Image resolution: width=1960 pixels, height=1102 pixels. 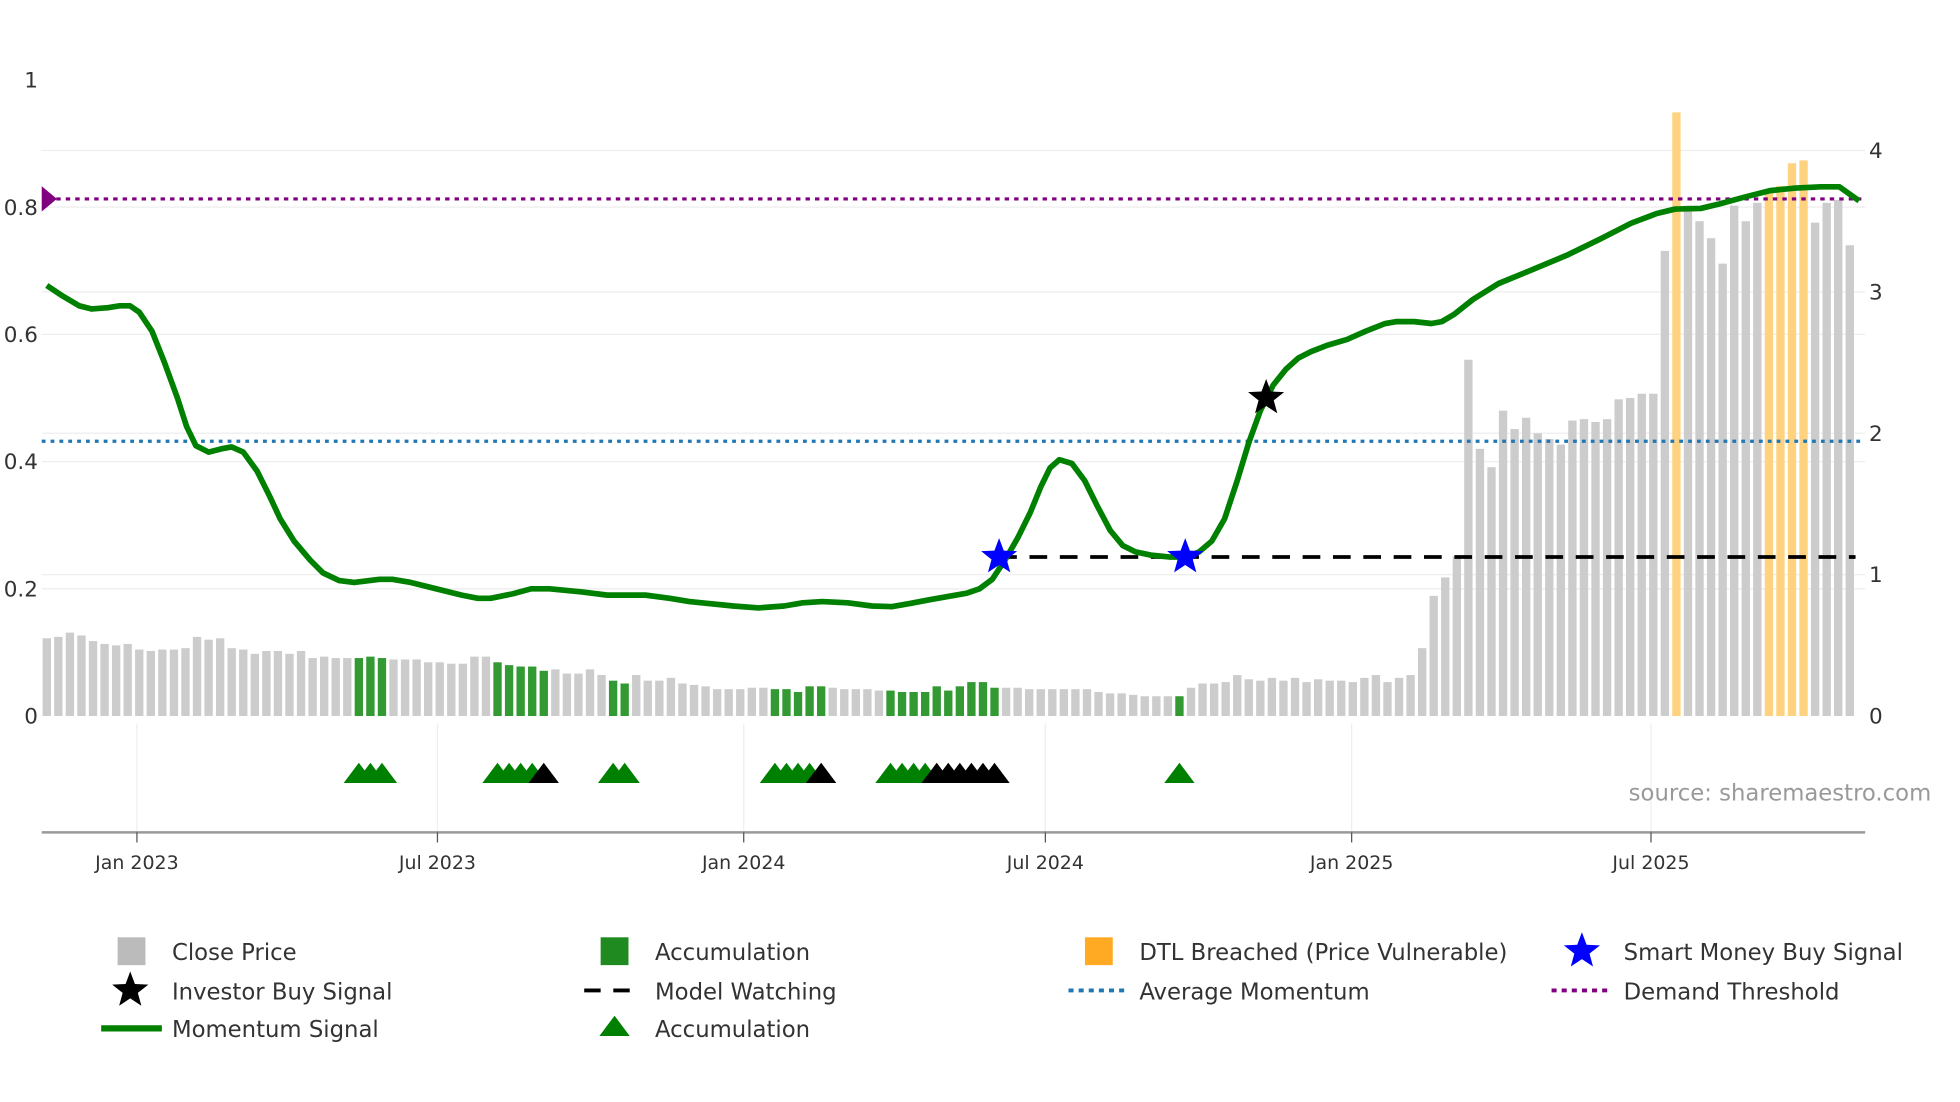 What do you see at coordinates (614, 1025) in the screenshot?
I see `legend-triangle-icon` at bounding box center [614, 1025].